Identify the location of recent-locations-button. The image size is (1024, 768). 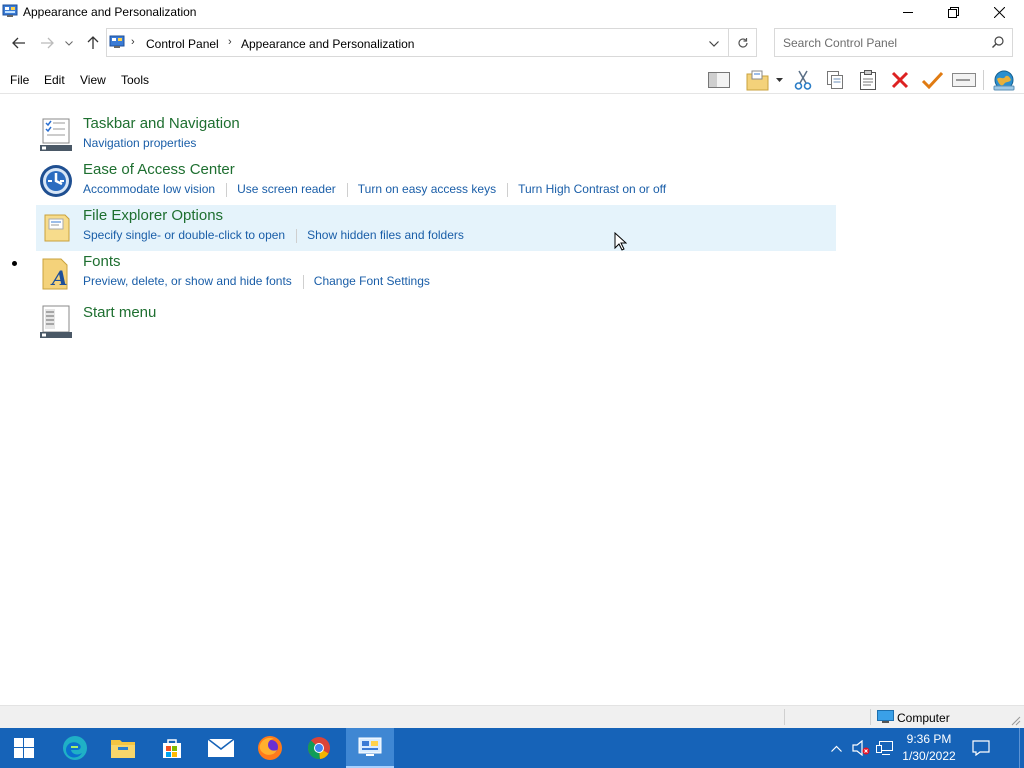
(69, 43).